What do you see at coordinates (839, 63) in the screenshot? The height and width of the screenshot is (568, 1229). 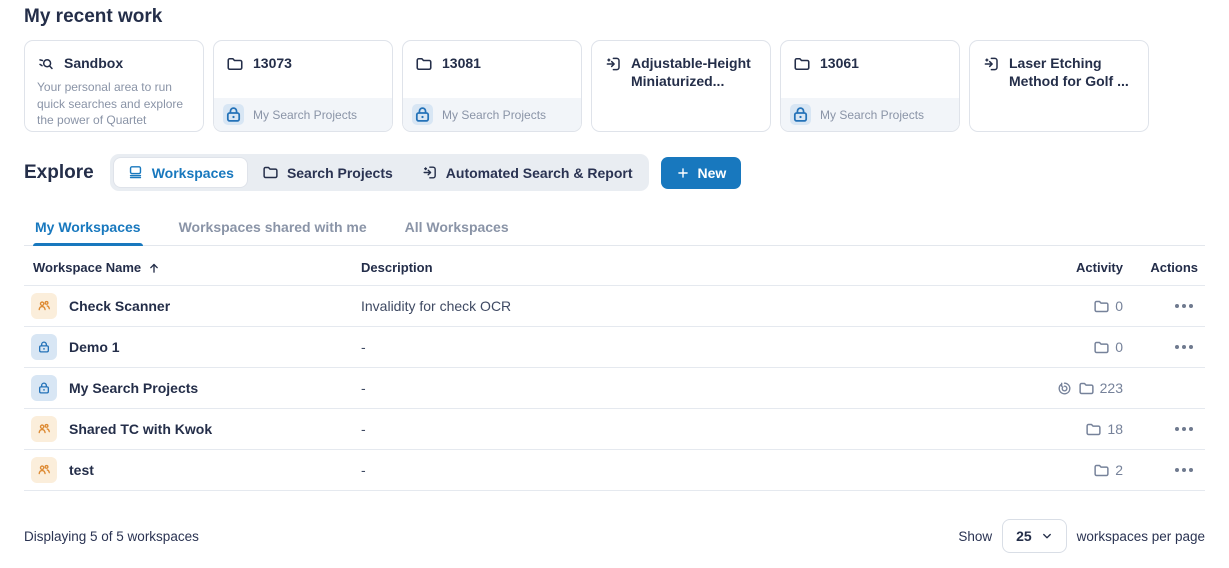 I see `card-title: 13061` at bounding box center [839, 63].